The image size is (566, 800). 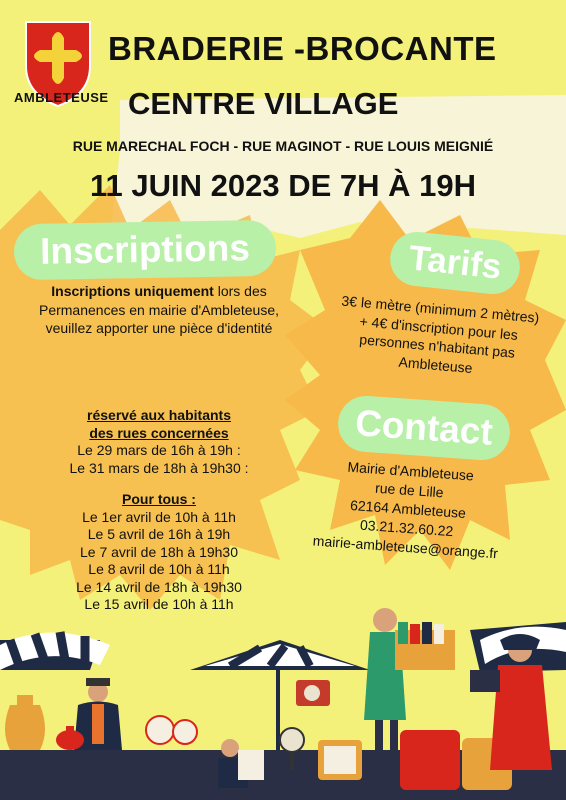 I want to click on residents-heading-2: des rues concernées, so click(x=159, y=432).